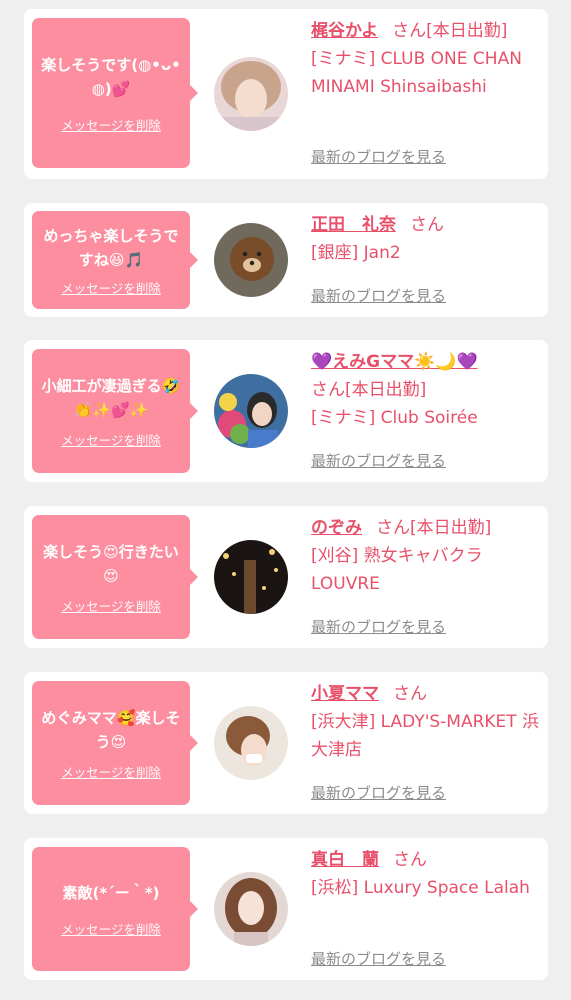 The image size is (571, 1000). I want to click on cast-name-link: 💜えみGママ☀️🌙💜, so click(394, 362).